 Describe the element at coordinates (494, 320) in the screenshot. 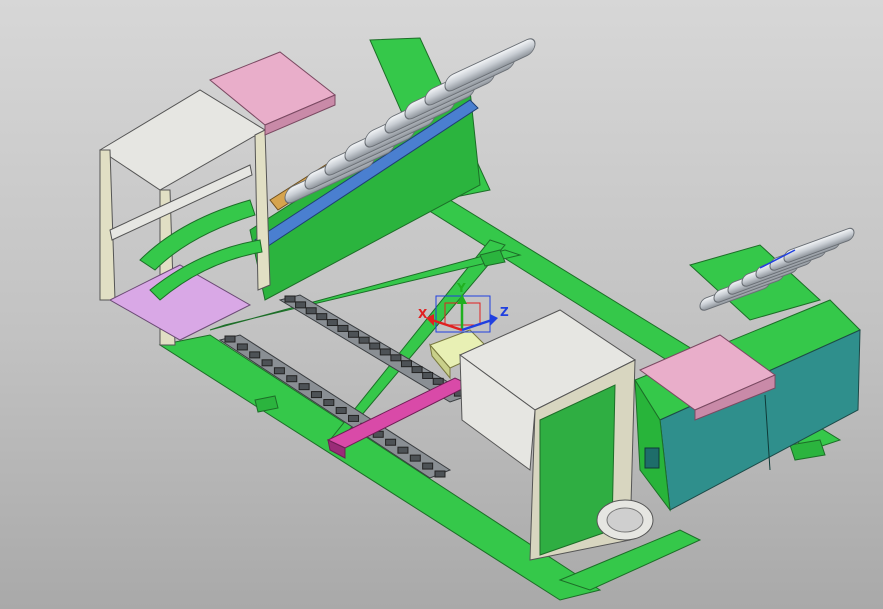

I see `z-arrow-icon` at that location.